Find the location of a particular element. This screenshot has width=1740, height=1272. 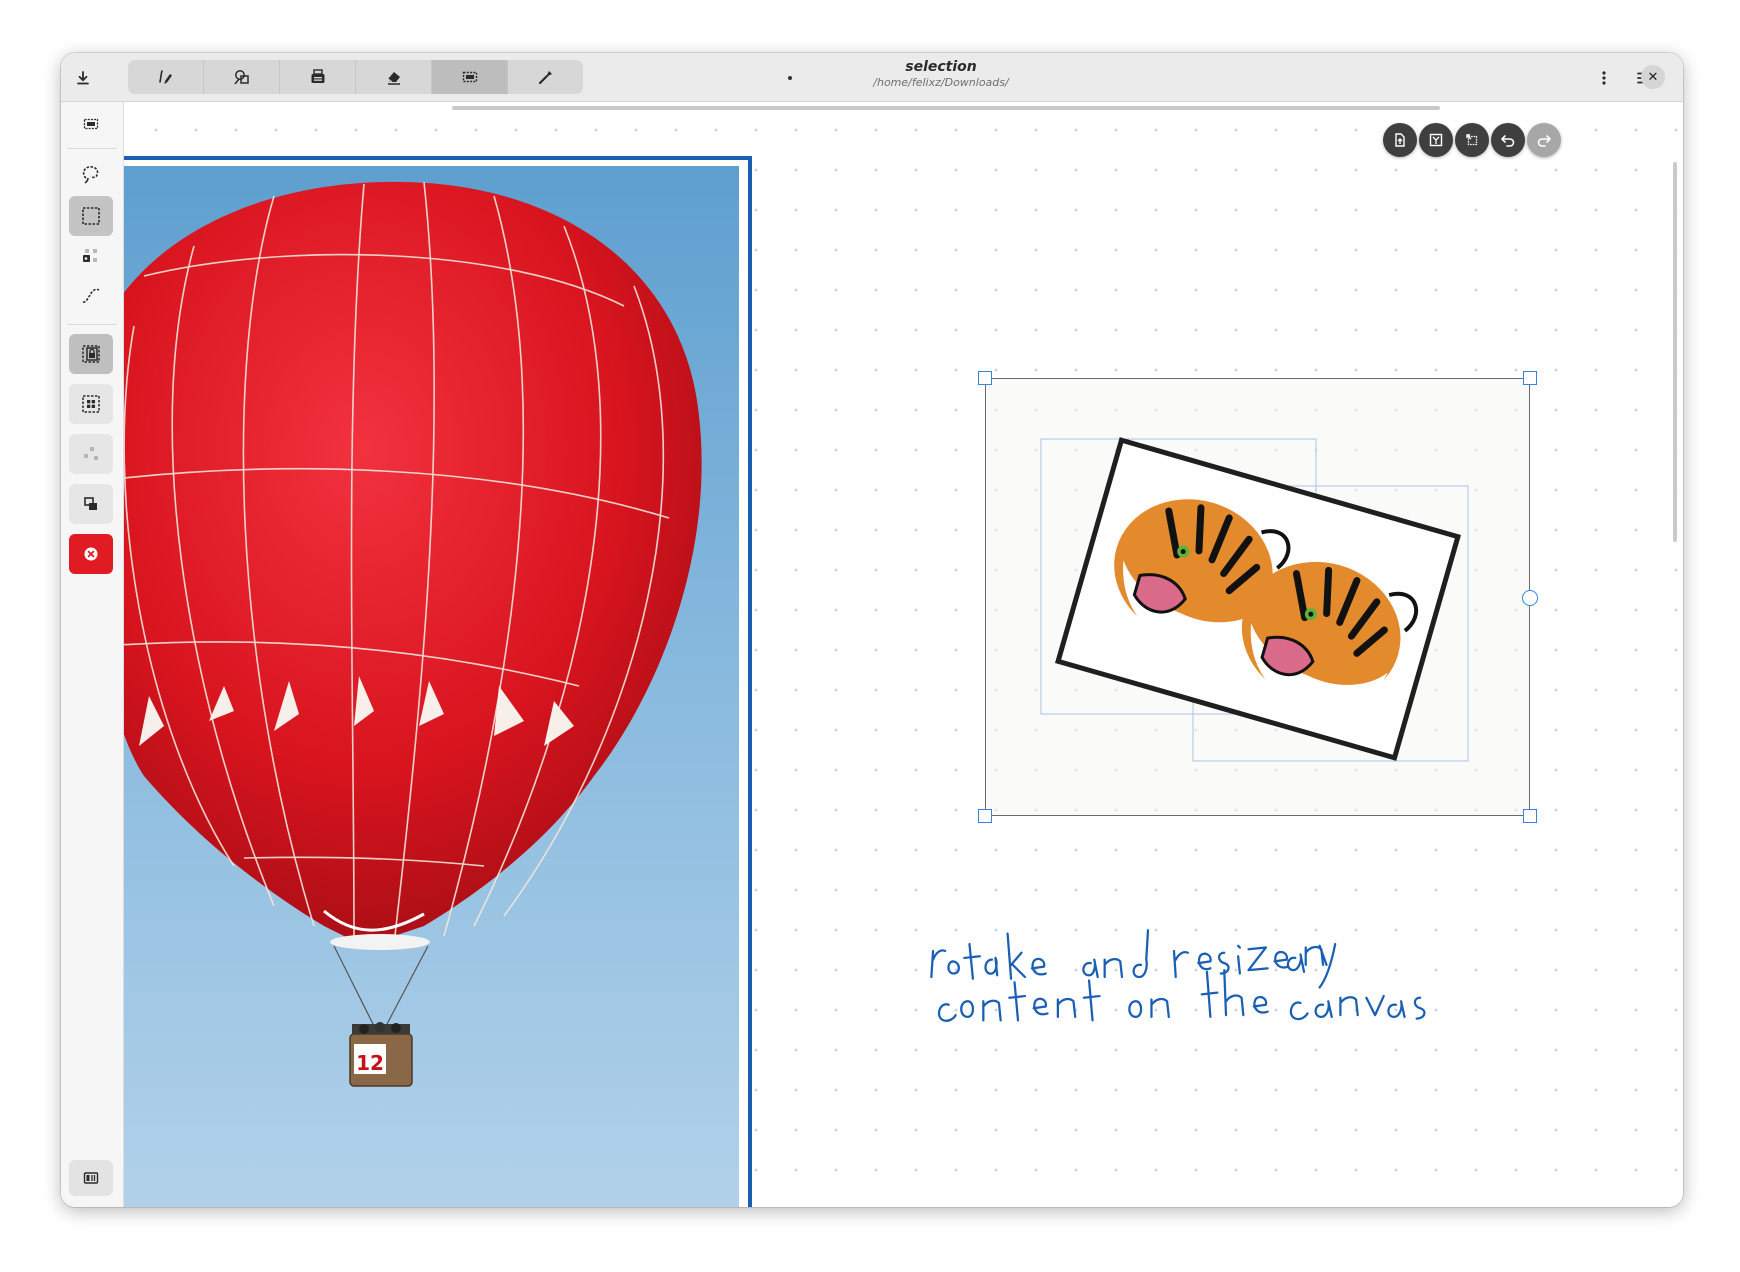

select-none-icon is located at coordinates (91, 453).